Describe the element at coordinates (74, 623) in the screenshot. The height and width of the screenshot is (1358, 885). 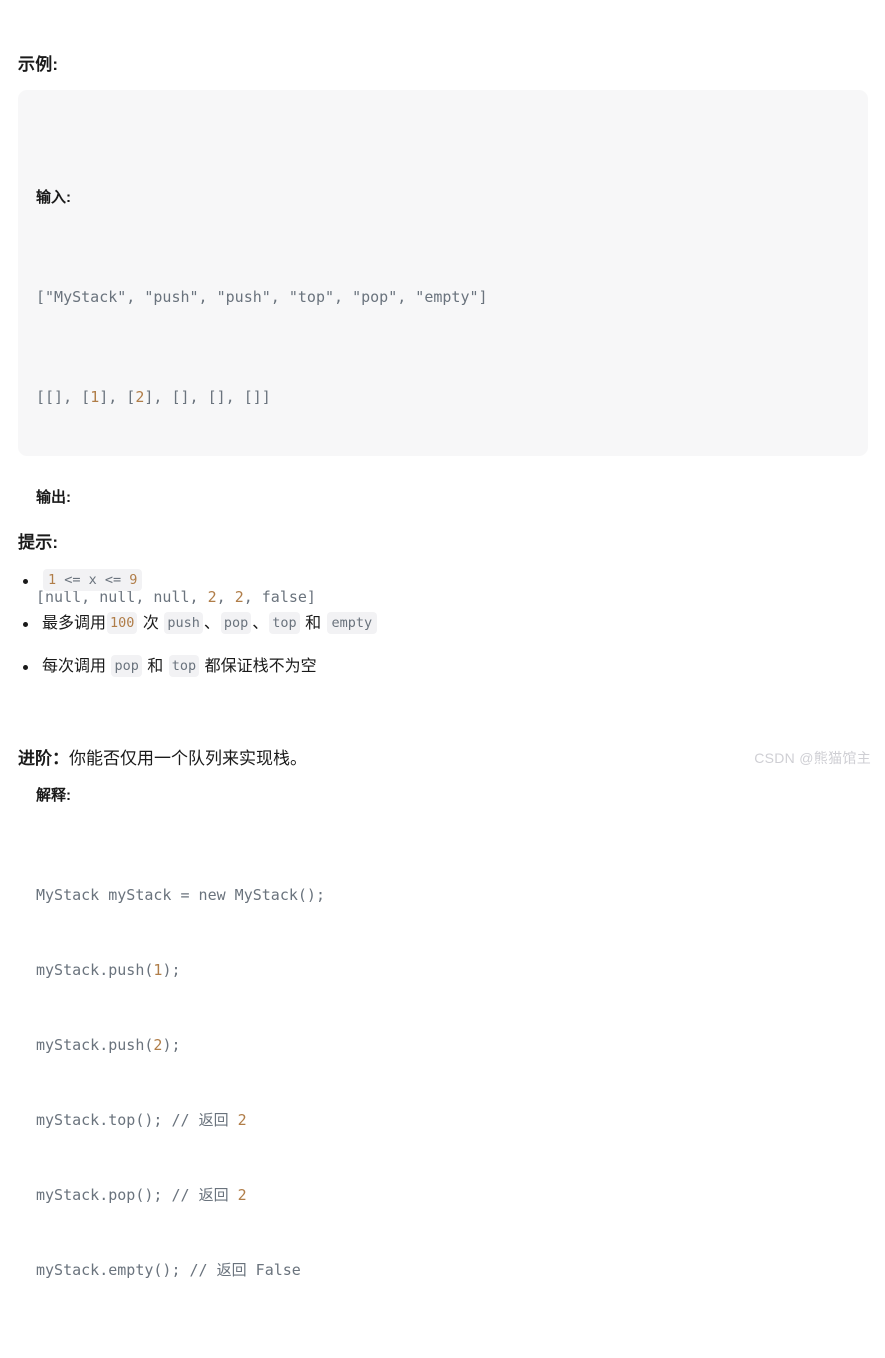
I see `hint-text: 最多调用` at that location.